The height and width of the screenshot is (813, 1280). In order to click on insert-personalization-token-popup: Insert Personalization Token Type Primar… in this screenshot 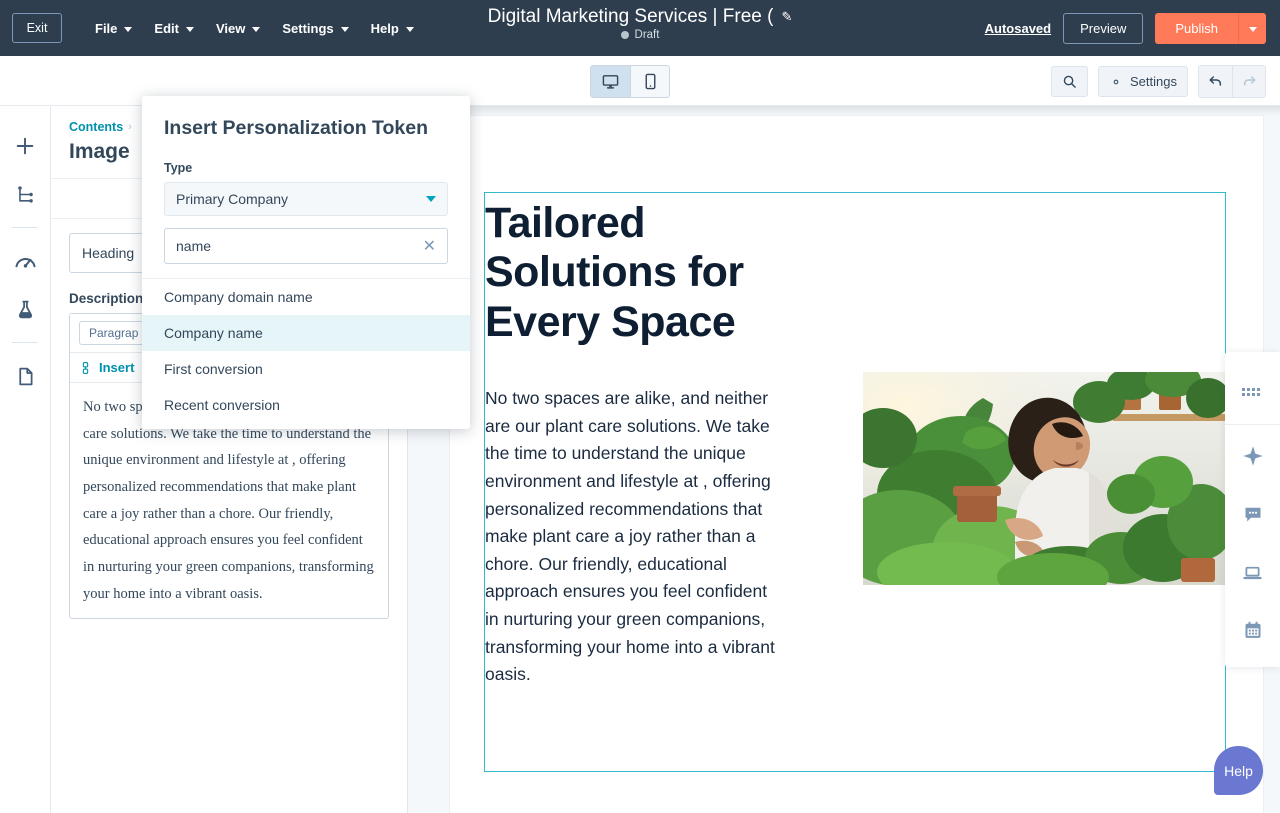, I will do `click(306, 262)`.